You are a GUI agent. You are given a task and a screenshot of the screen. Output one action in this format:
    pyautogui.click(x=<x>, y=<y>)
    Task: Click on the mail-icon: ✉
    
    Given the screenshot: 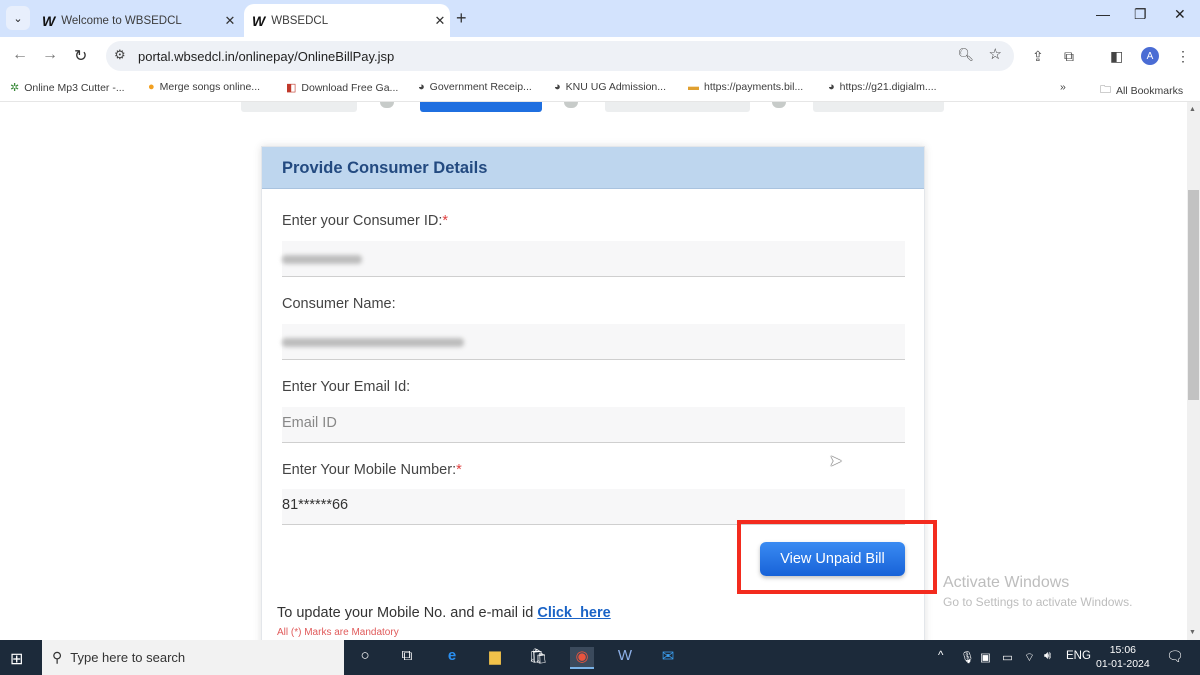 What is the action you would take?
    pyautogui.click(x=668, y=658)
    